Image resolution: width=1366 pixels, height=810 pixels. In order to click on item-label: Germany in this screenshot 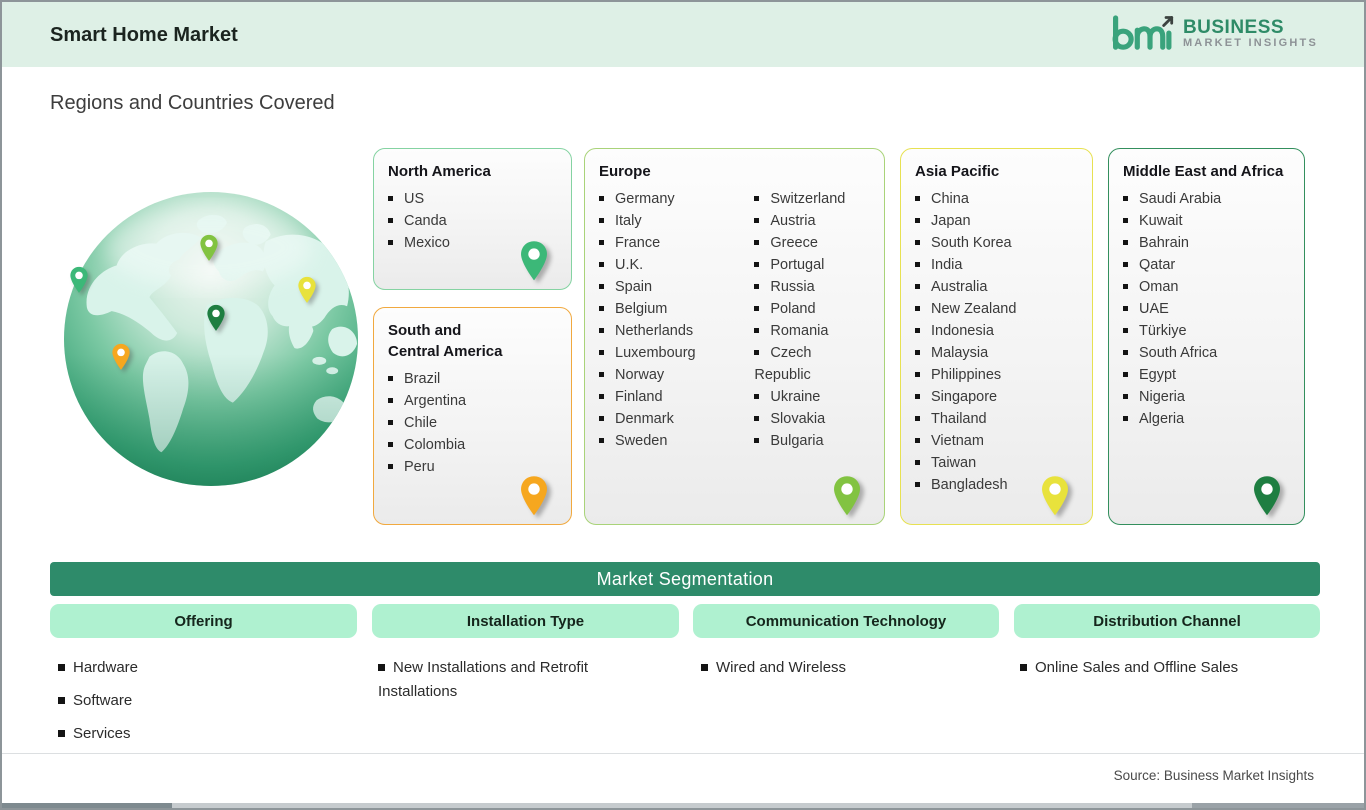, I will do `click(645, 199)`.